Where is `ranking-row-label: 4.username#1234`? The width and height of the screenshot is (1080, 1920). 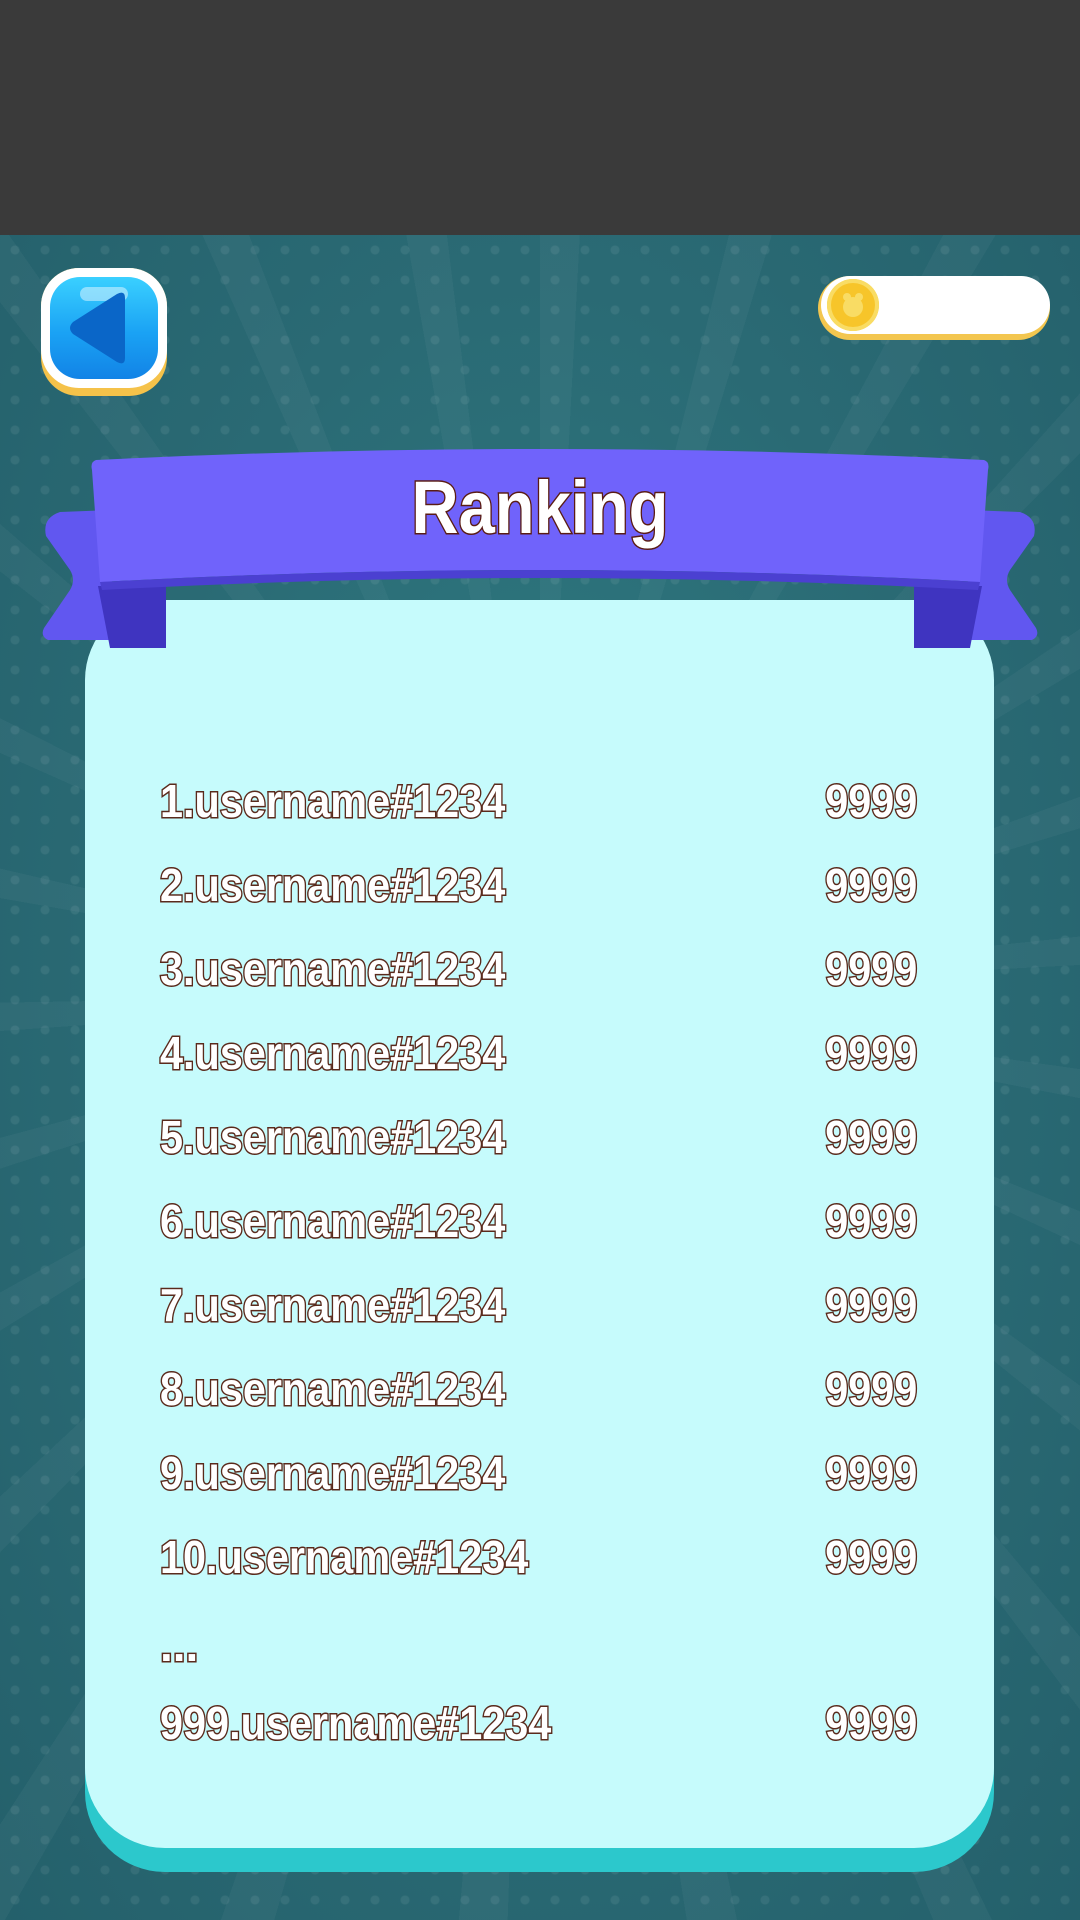 ranking-row-label: 4.username#1234 is located at coordinates (333, 1053).